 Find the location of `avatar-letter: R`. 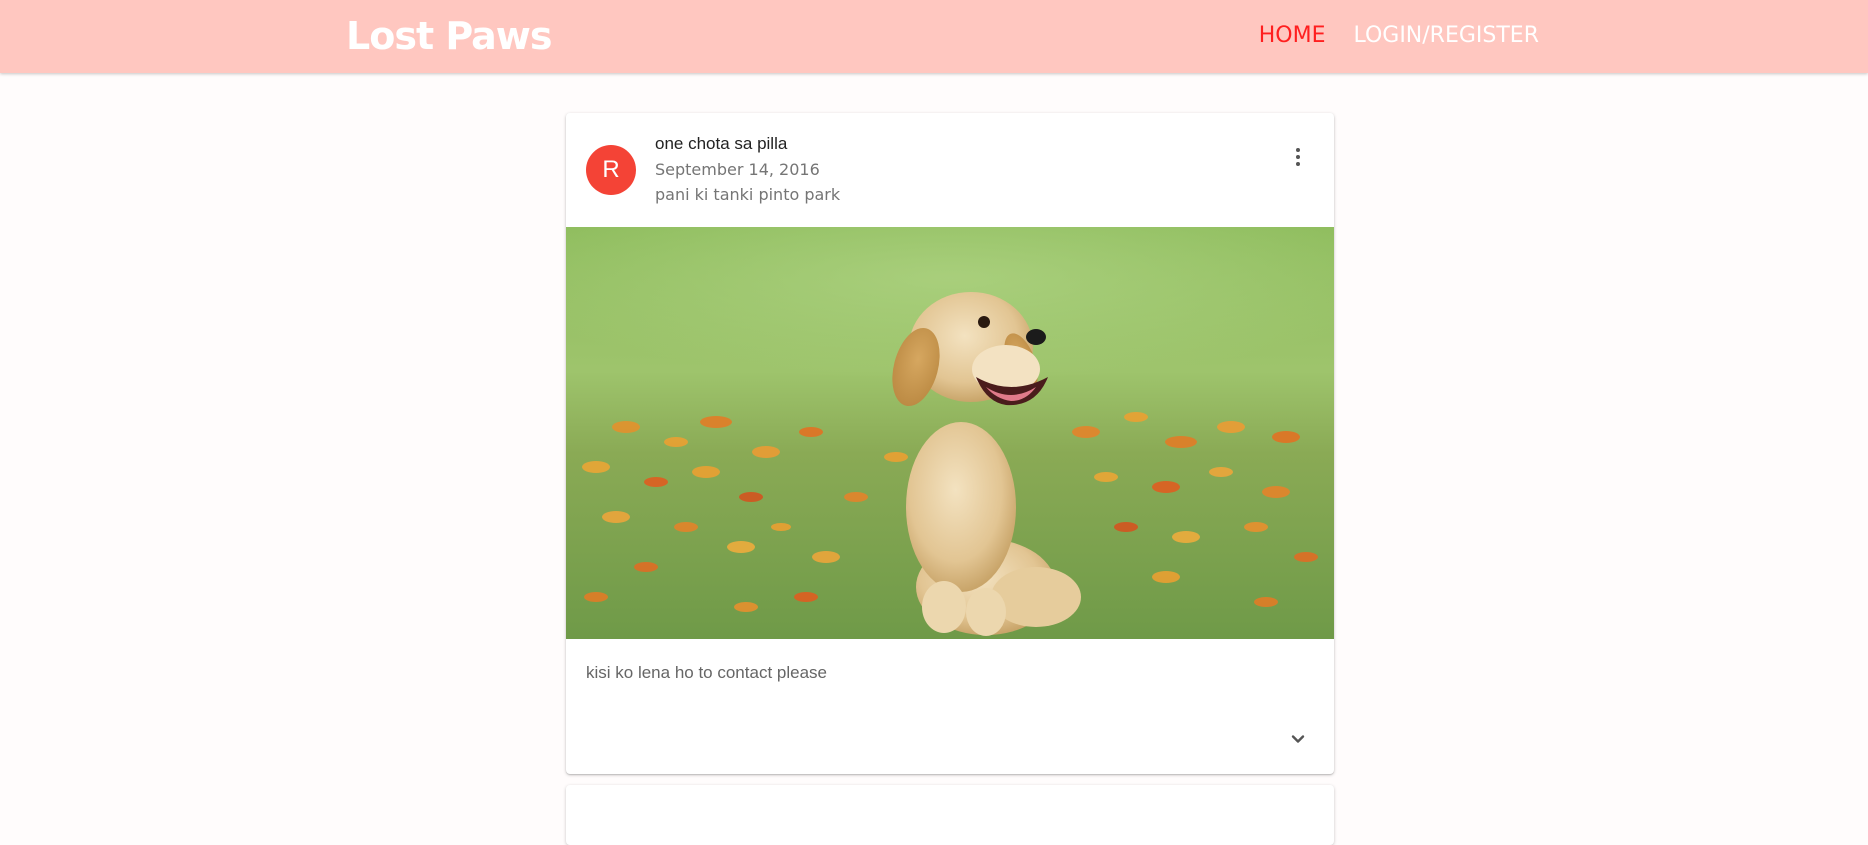

avatar-letter: R is located at coordinates (611, 169).